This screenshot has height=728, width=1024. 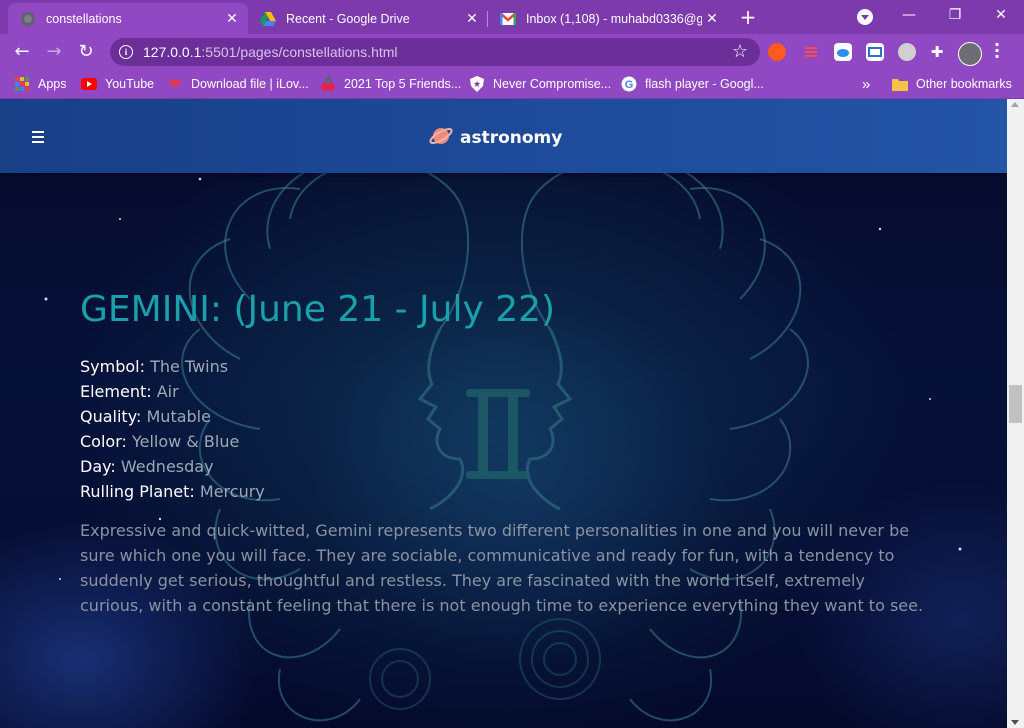 What do you see at coordinates (505, 491) in the screenshot?
I see `fact-ruling-planet: Rulling Planet: Mercury` at bounding box center [505, 491].